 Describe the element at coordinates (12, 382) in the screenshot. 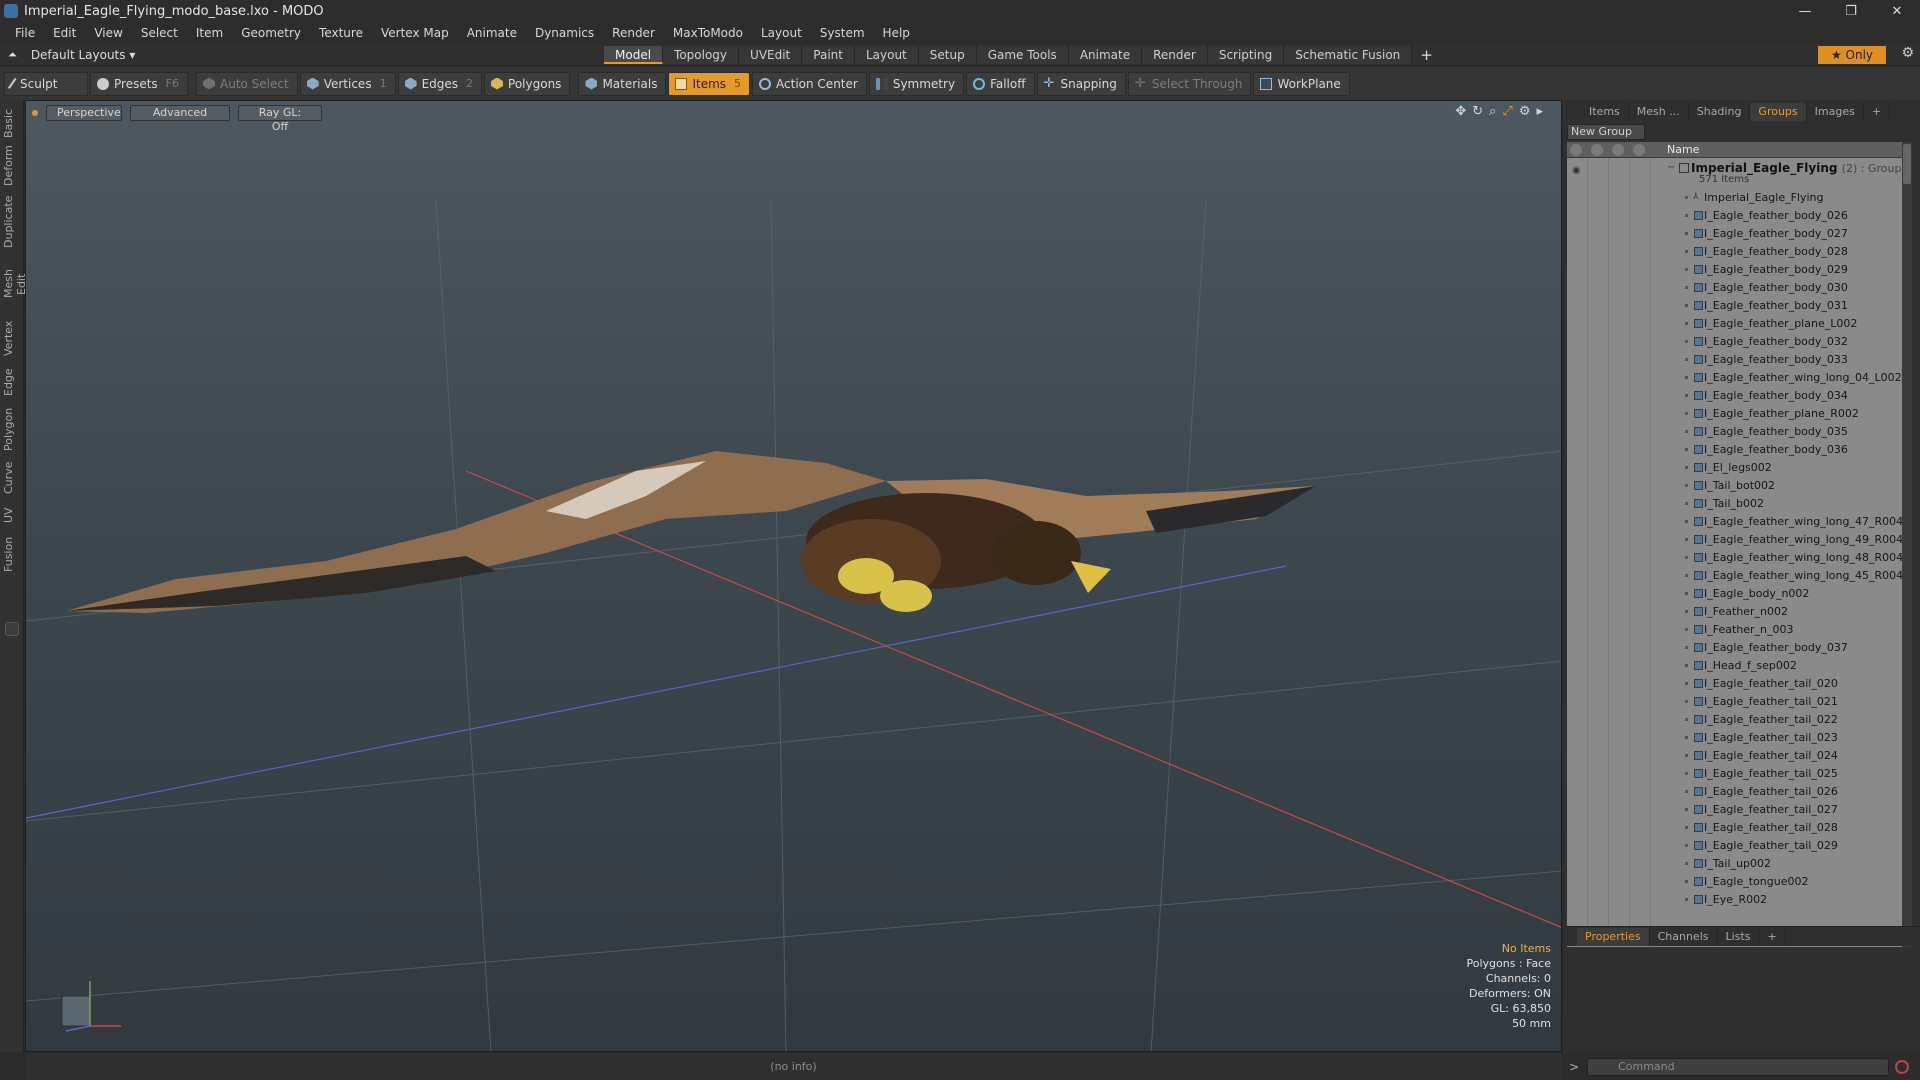

I see `vtab-edge: Edge` at that location.